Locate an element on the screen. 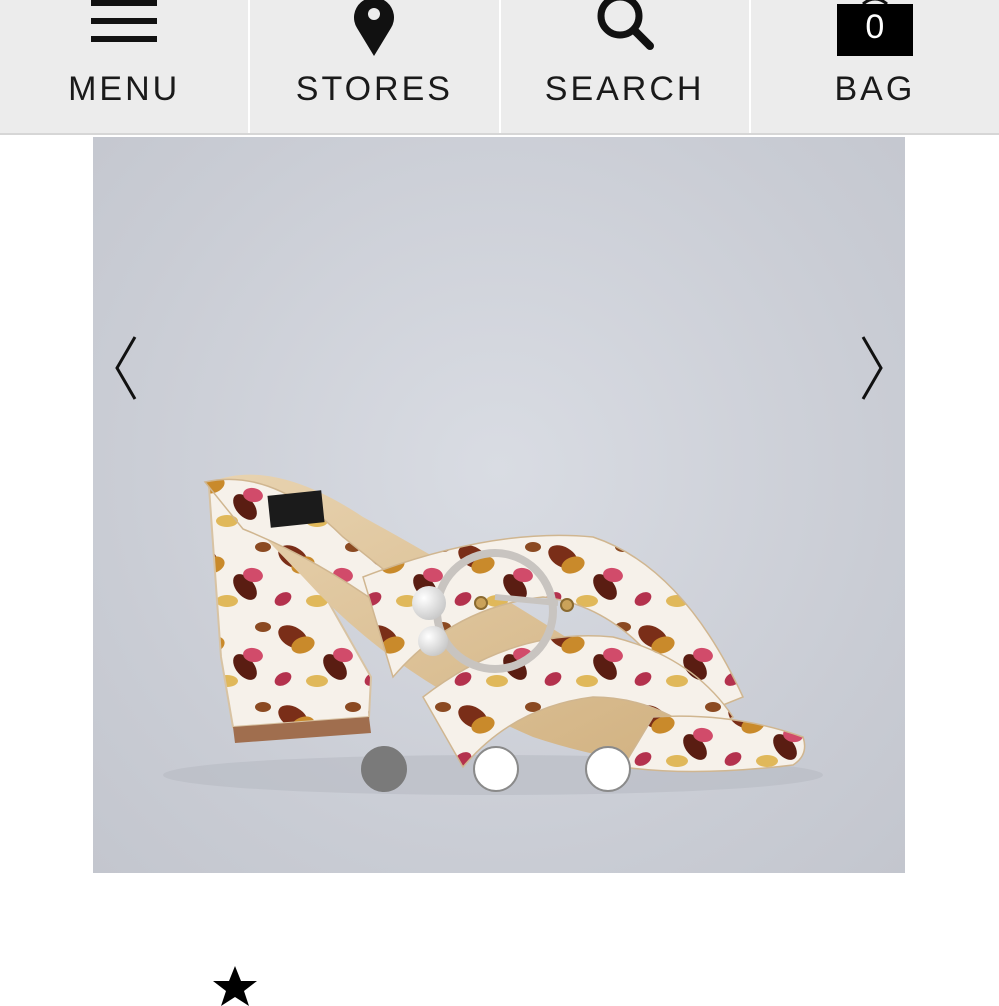 Image resolution: width=999 pixels, height=1006 pixels. chevron-left-icon is located at coordinates (126, 368).